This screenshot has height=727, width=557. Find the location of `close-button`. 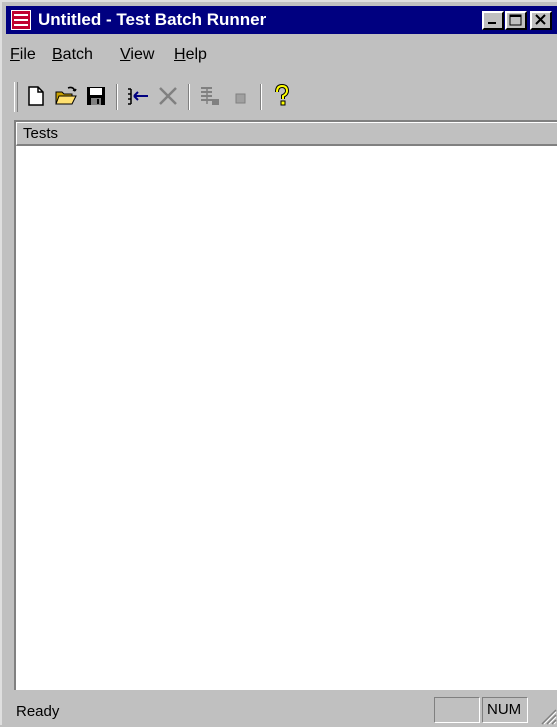

close-button is located at coordinates (541, 20).